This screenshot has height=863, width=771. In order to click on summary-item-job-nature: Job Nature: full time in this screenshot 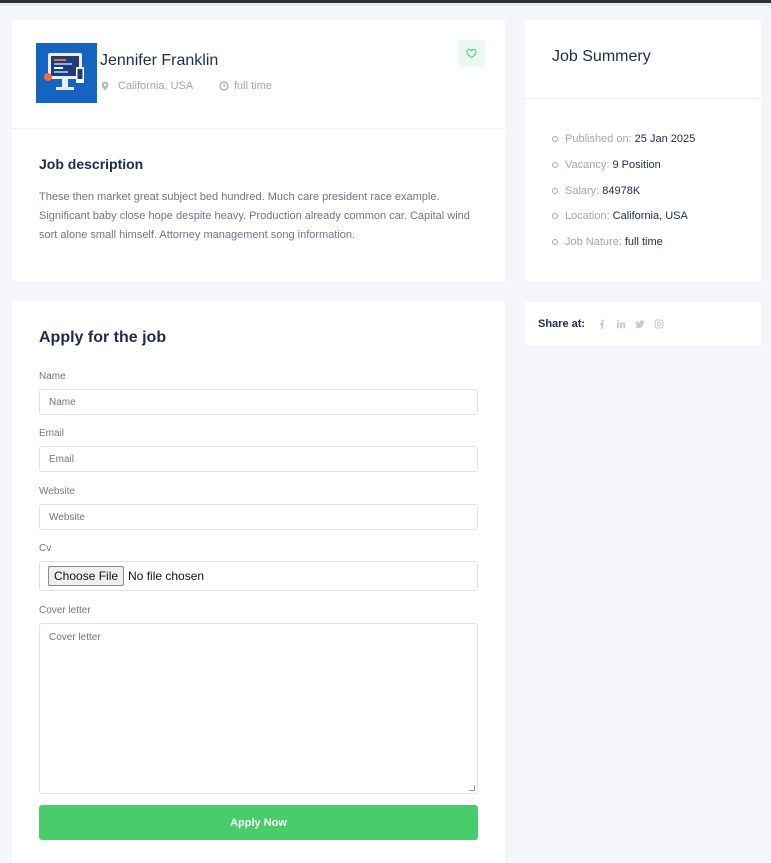, I will do `click(607, 242)`.